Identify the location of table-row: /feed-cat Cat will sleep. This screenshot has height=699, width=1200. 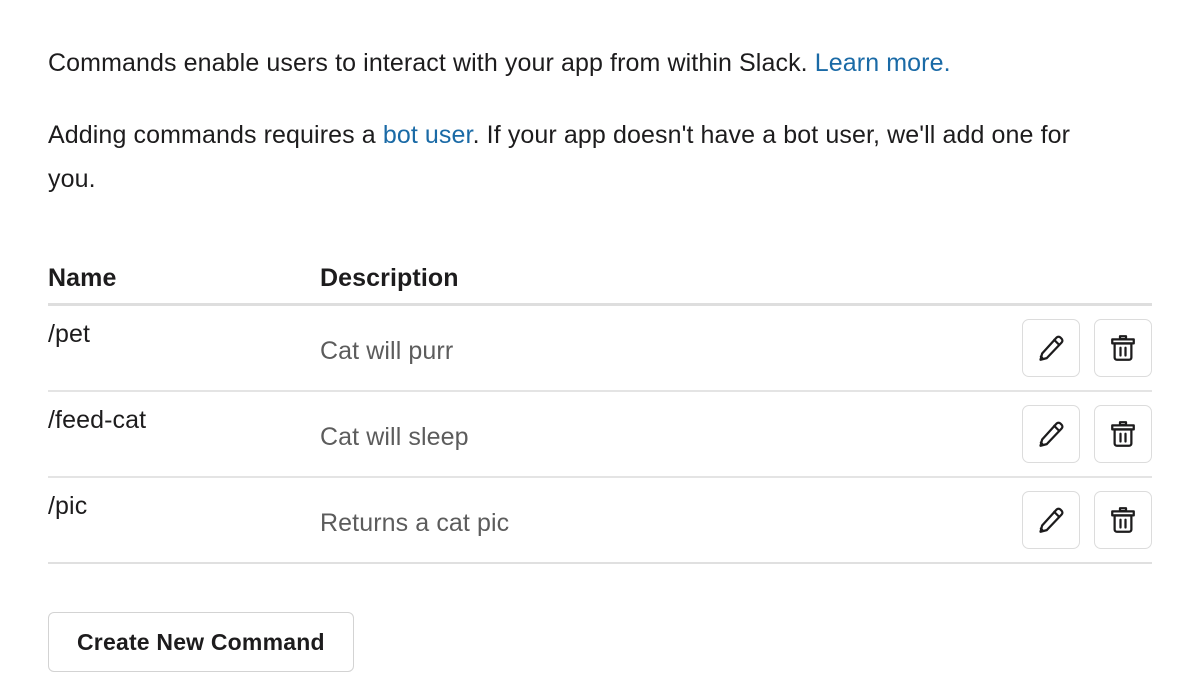
(600, 435).